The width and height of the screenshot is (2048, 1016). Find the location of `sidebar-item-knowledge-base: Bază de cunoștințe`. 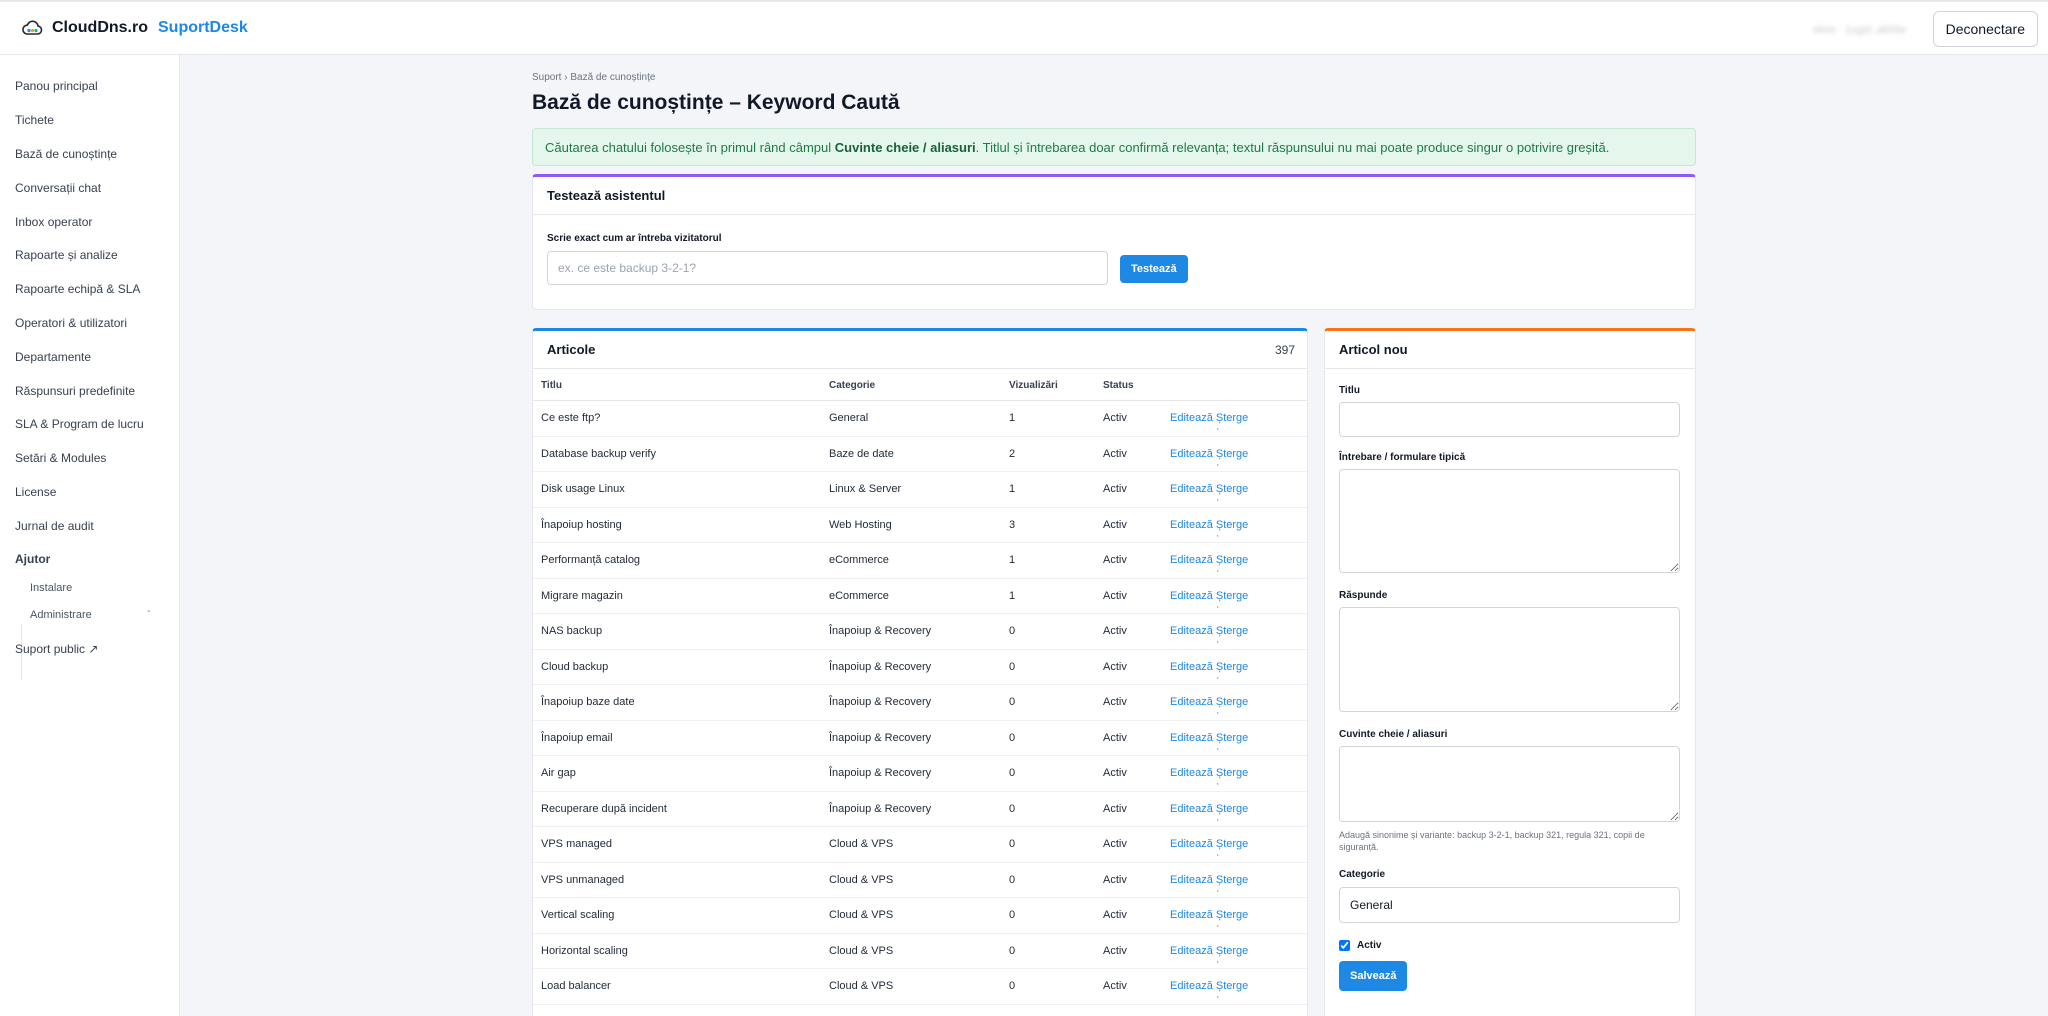

sidebar-item-knowledge-base: Bază de cunoștințe is located at coordinates (66, 154).